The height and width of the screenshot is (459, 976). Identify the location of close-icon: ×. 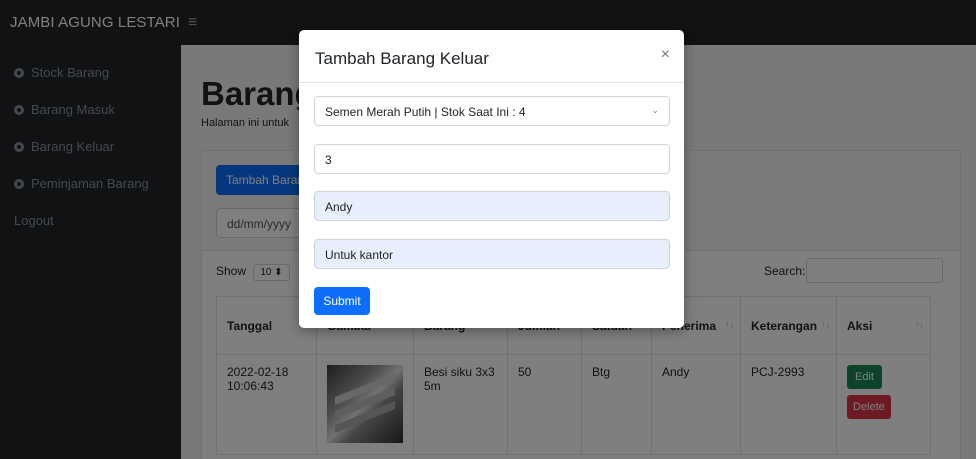
(665, 55).